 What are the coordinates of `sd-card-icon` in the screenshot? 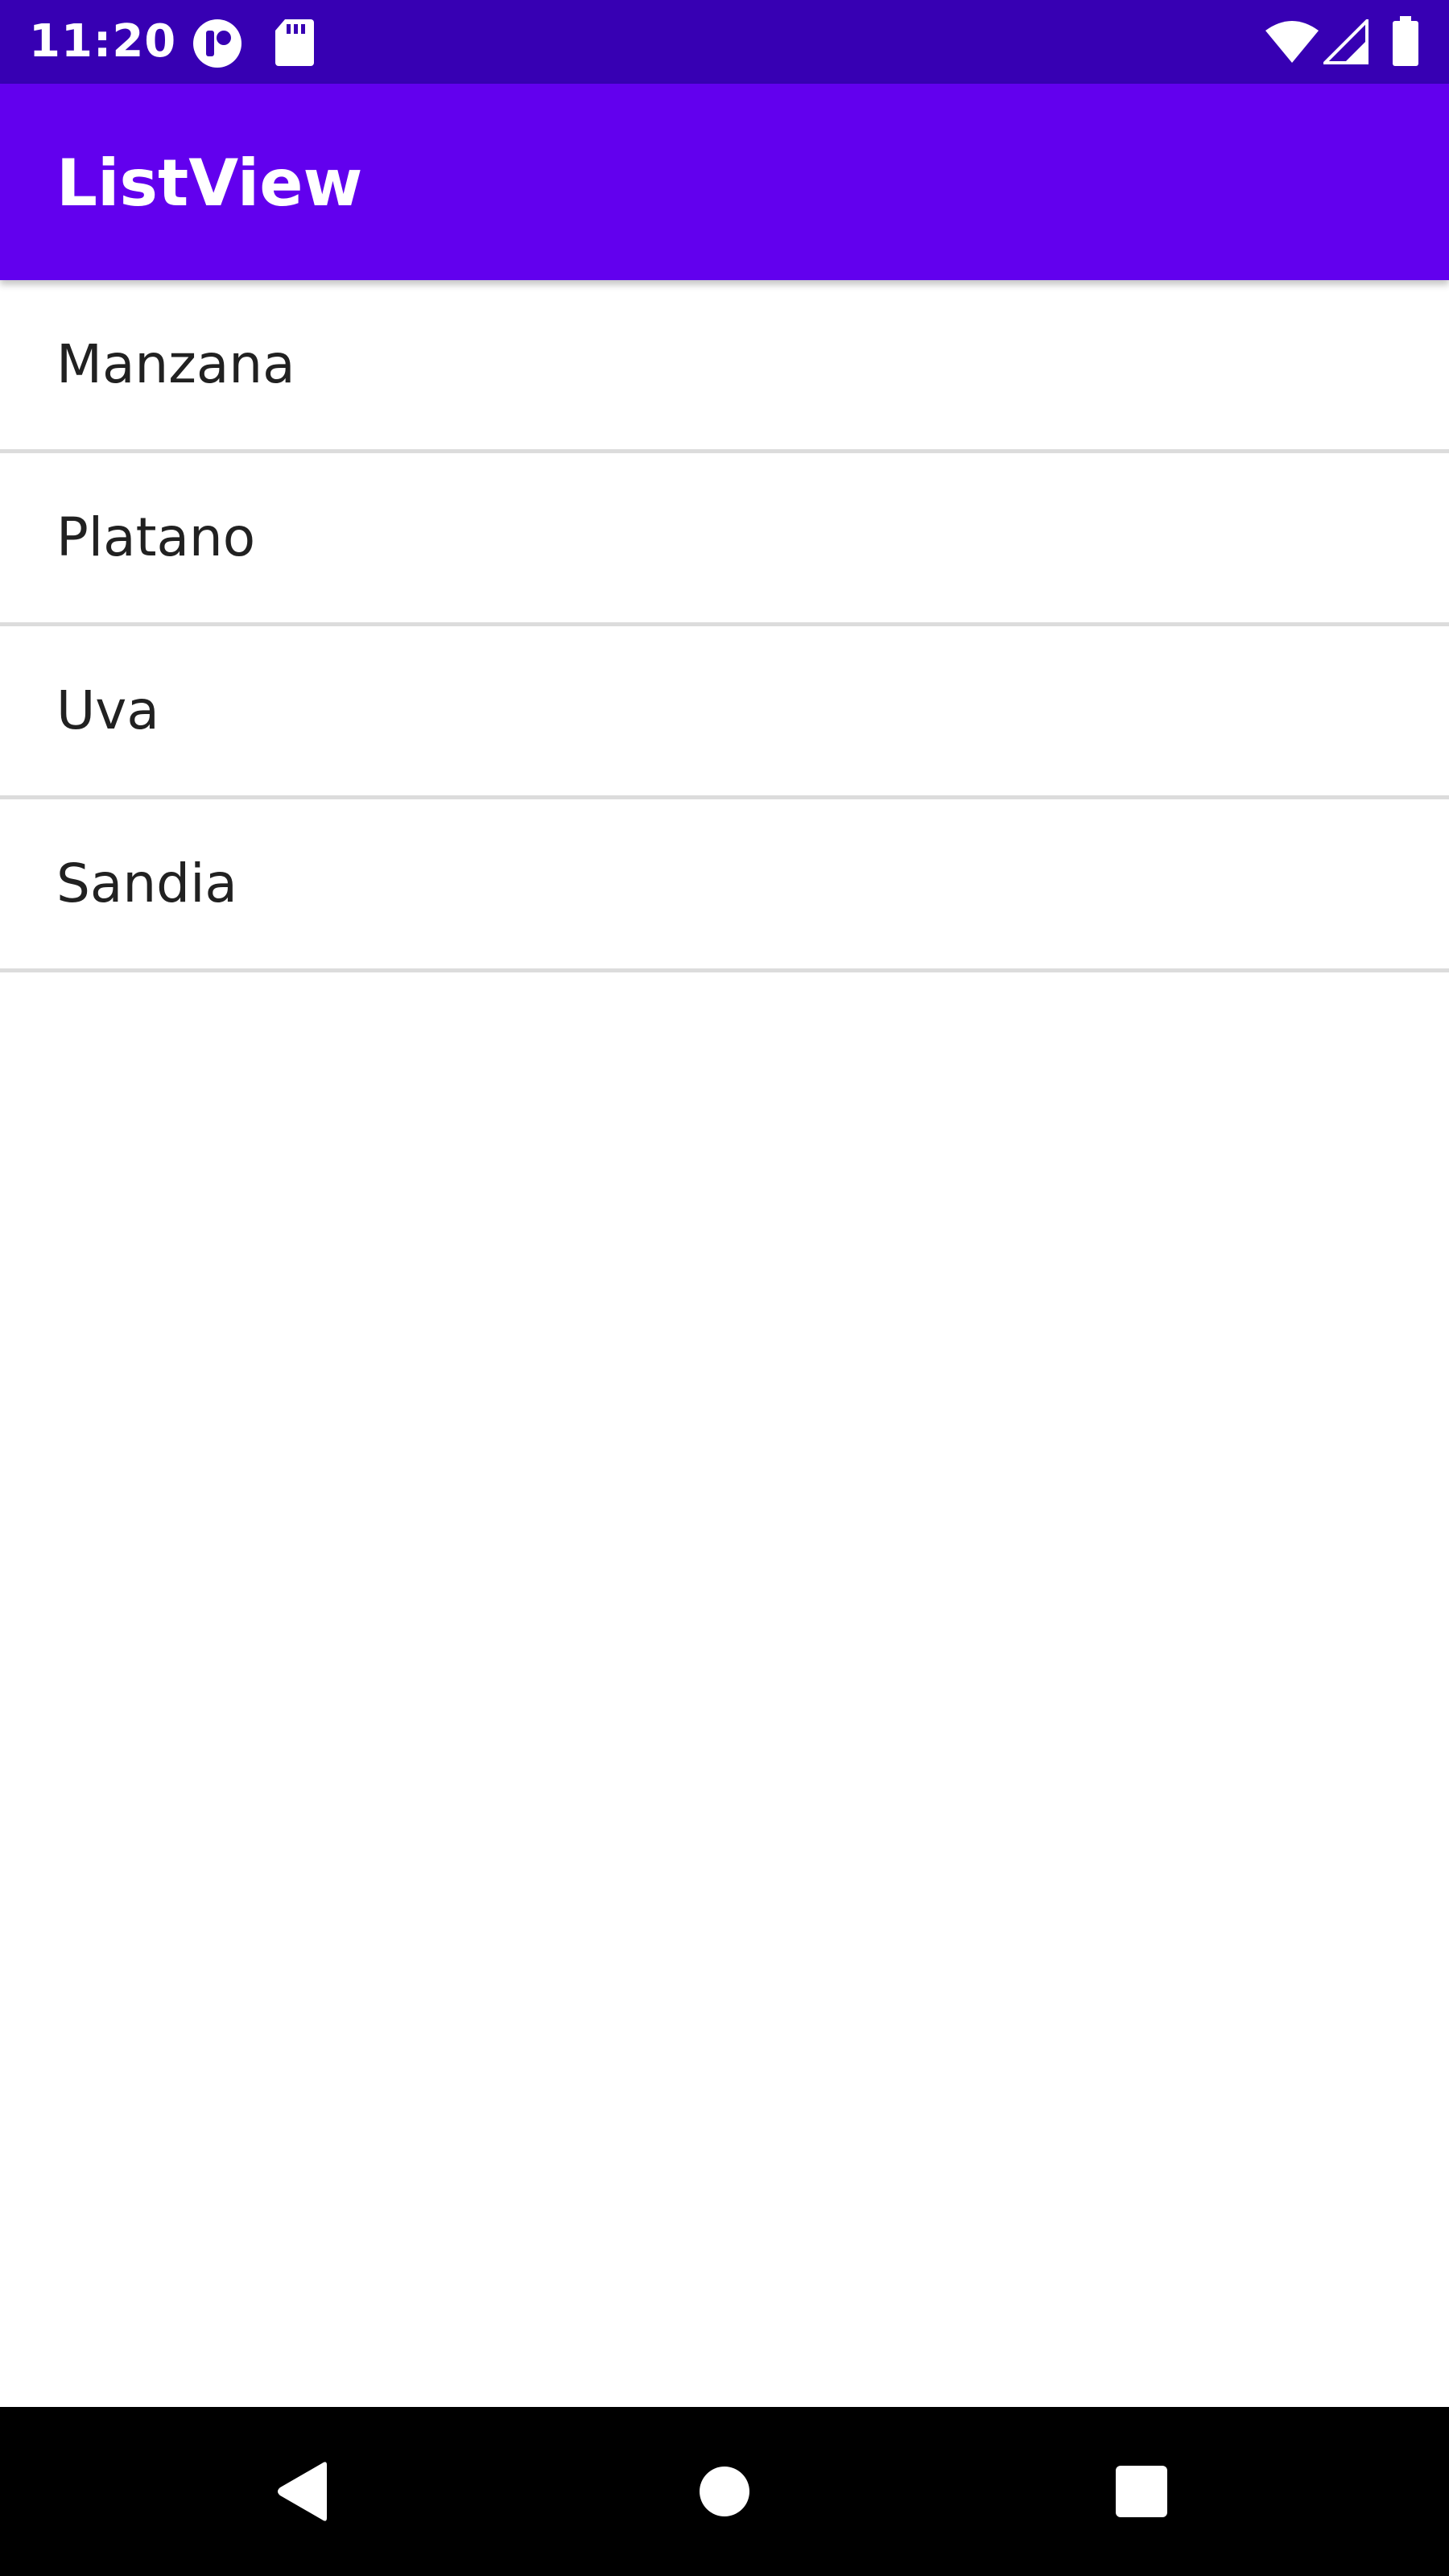 It's located at (295, 45).